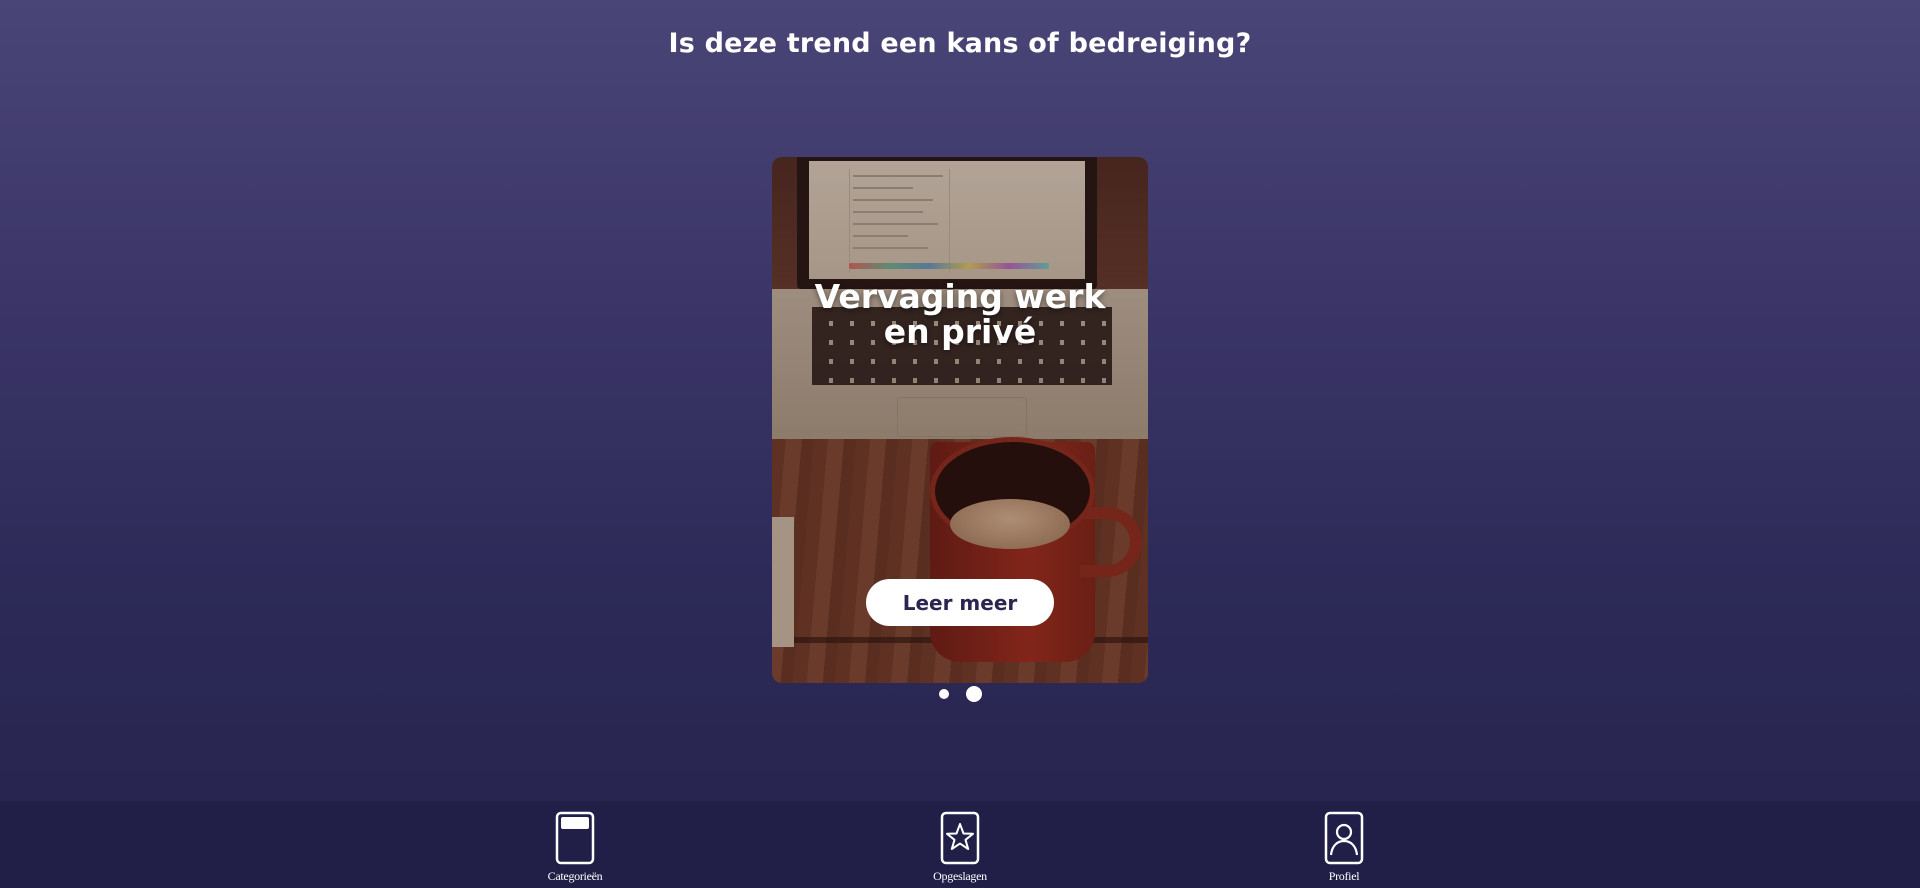  I want to click on star-icon, so click(960, 838).